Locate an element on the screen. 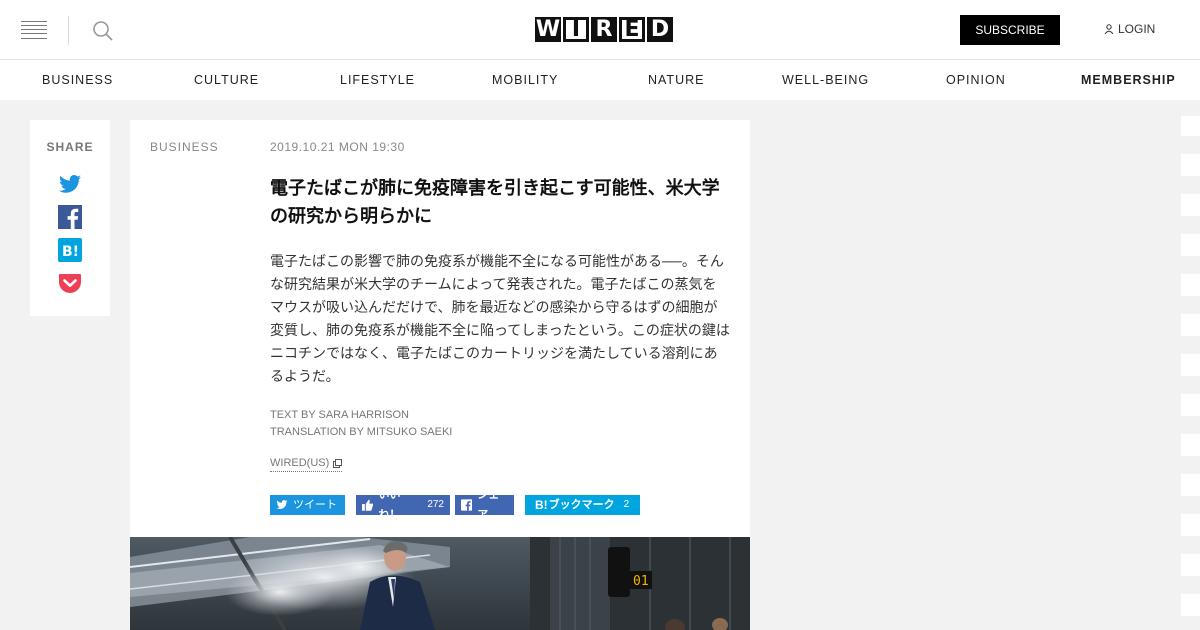 This screenshot has height=630, width=1200. article-title: 電子たばこが肺に免疫障害を引き起こす可能性、米大学の研究から明らかに is located at coordinates (495, 202).